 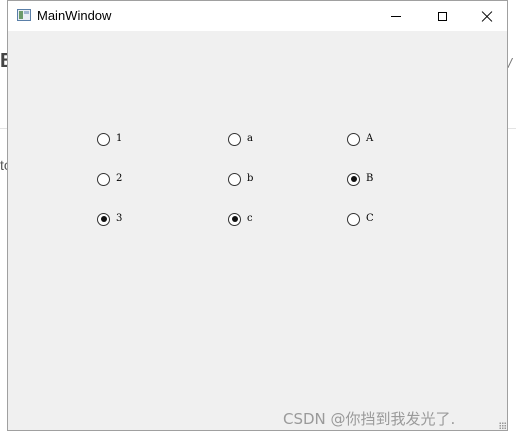 I want to click on maximize-button, so click(x=442, y=16).